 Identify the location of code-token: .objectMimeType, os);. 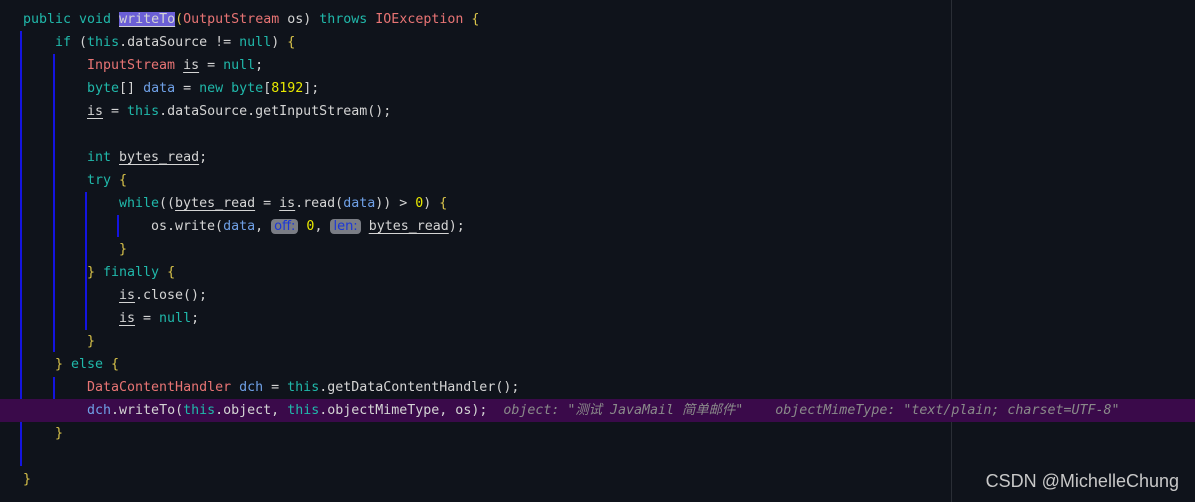
(403, 410).